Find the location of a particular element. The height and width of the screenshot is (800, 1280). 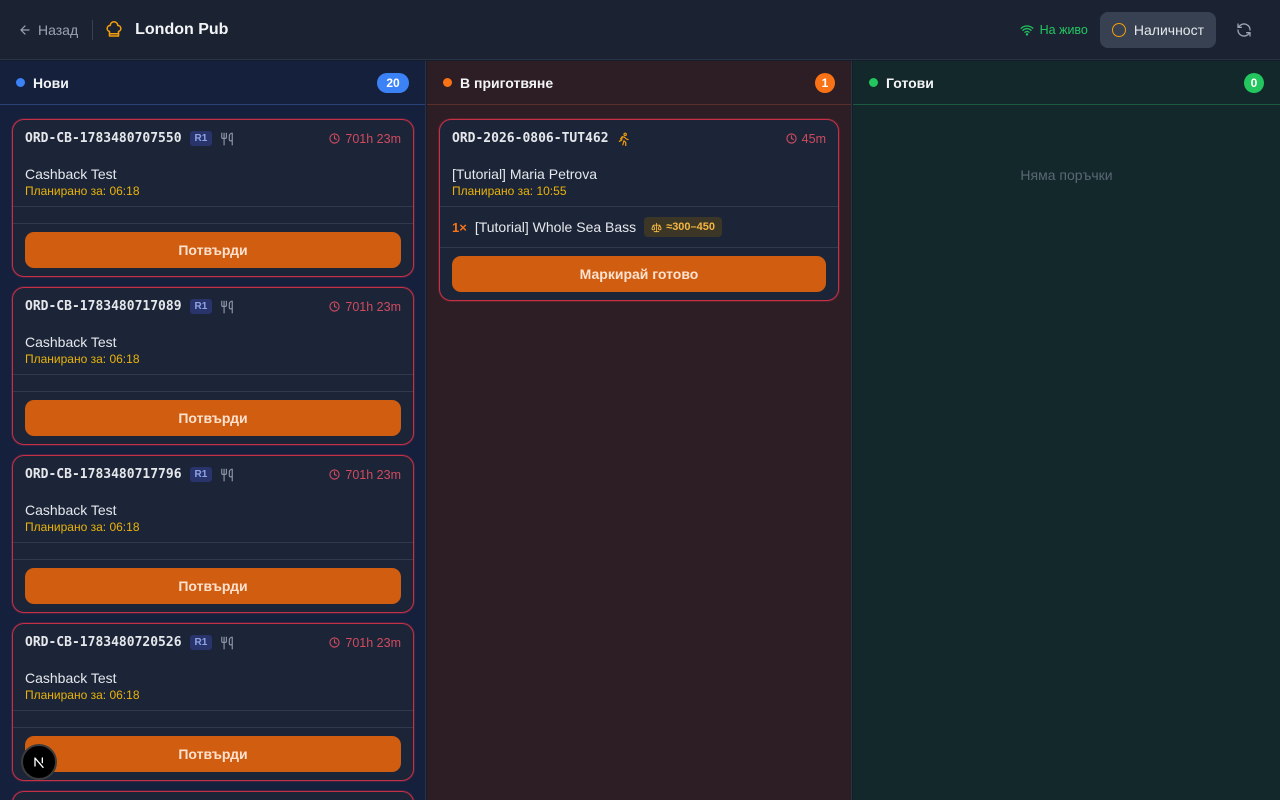

order-item: 1× [Tutorial] Whole Sea Bass ≈300–450 is located at coordinates (639, 227).